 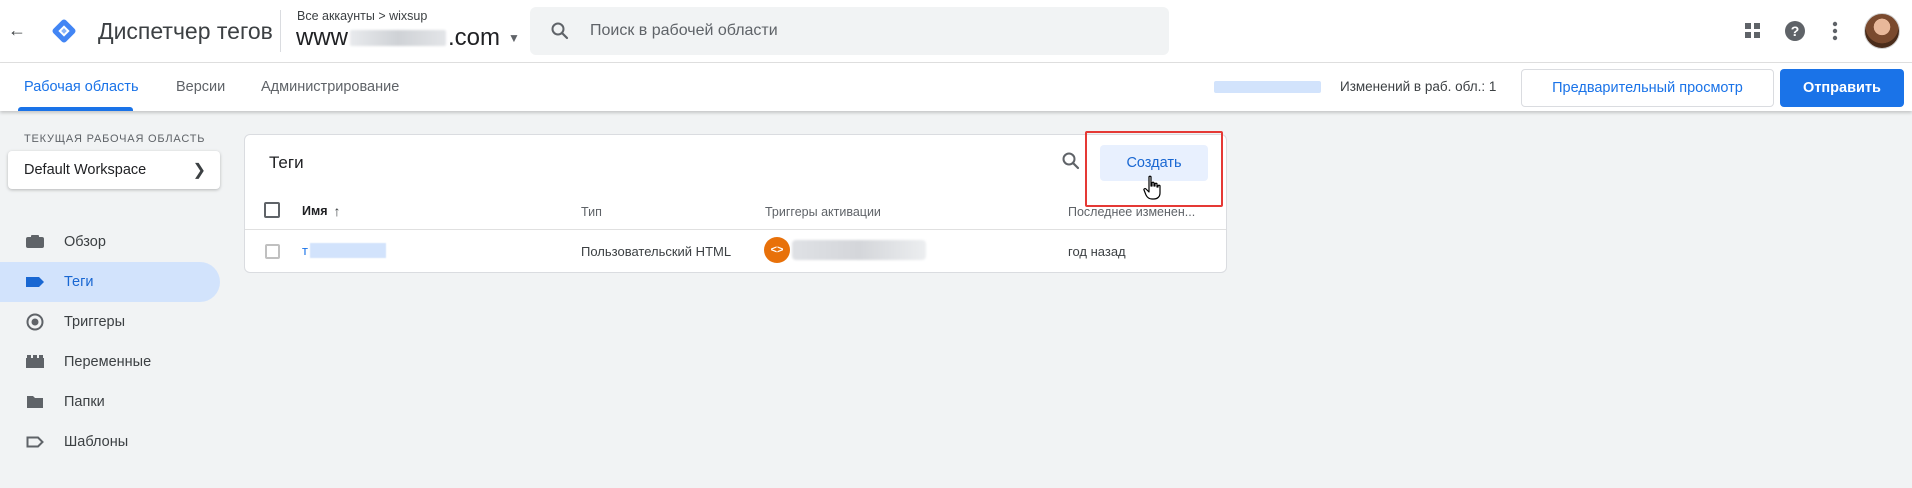 I want to click on column-header-type: Тип, so click(x=591, y=212).